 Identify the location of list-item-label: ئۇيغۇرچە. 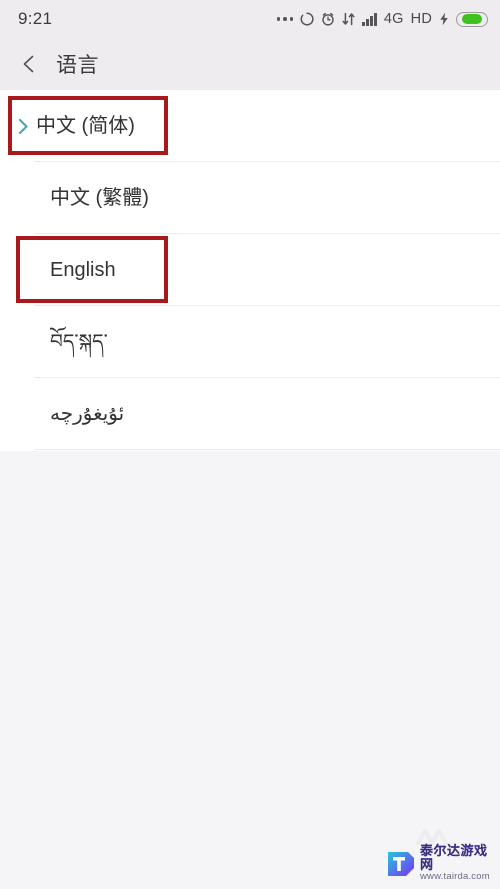
(87, 414).